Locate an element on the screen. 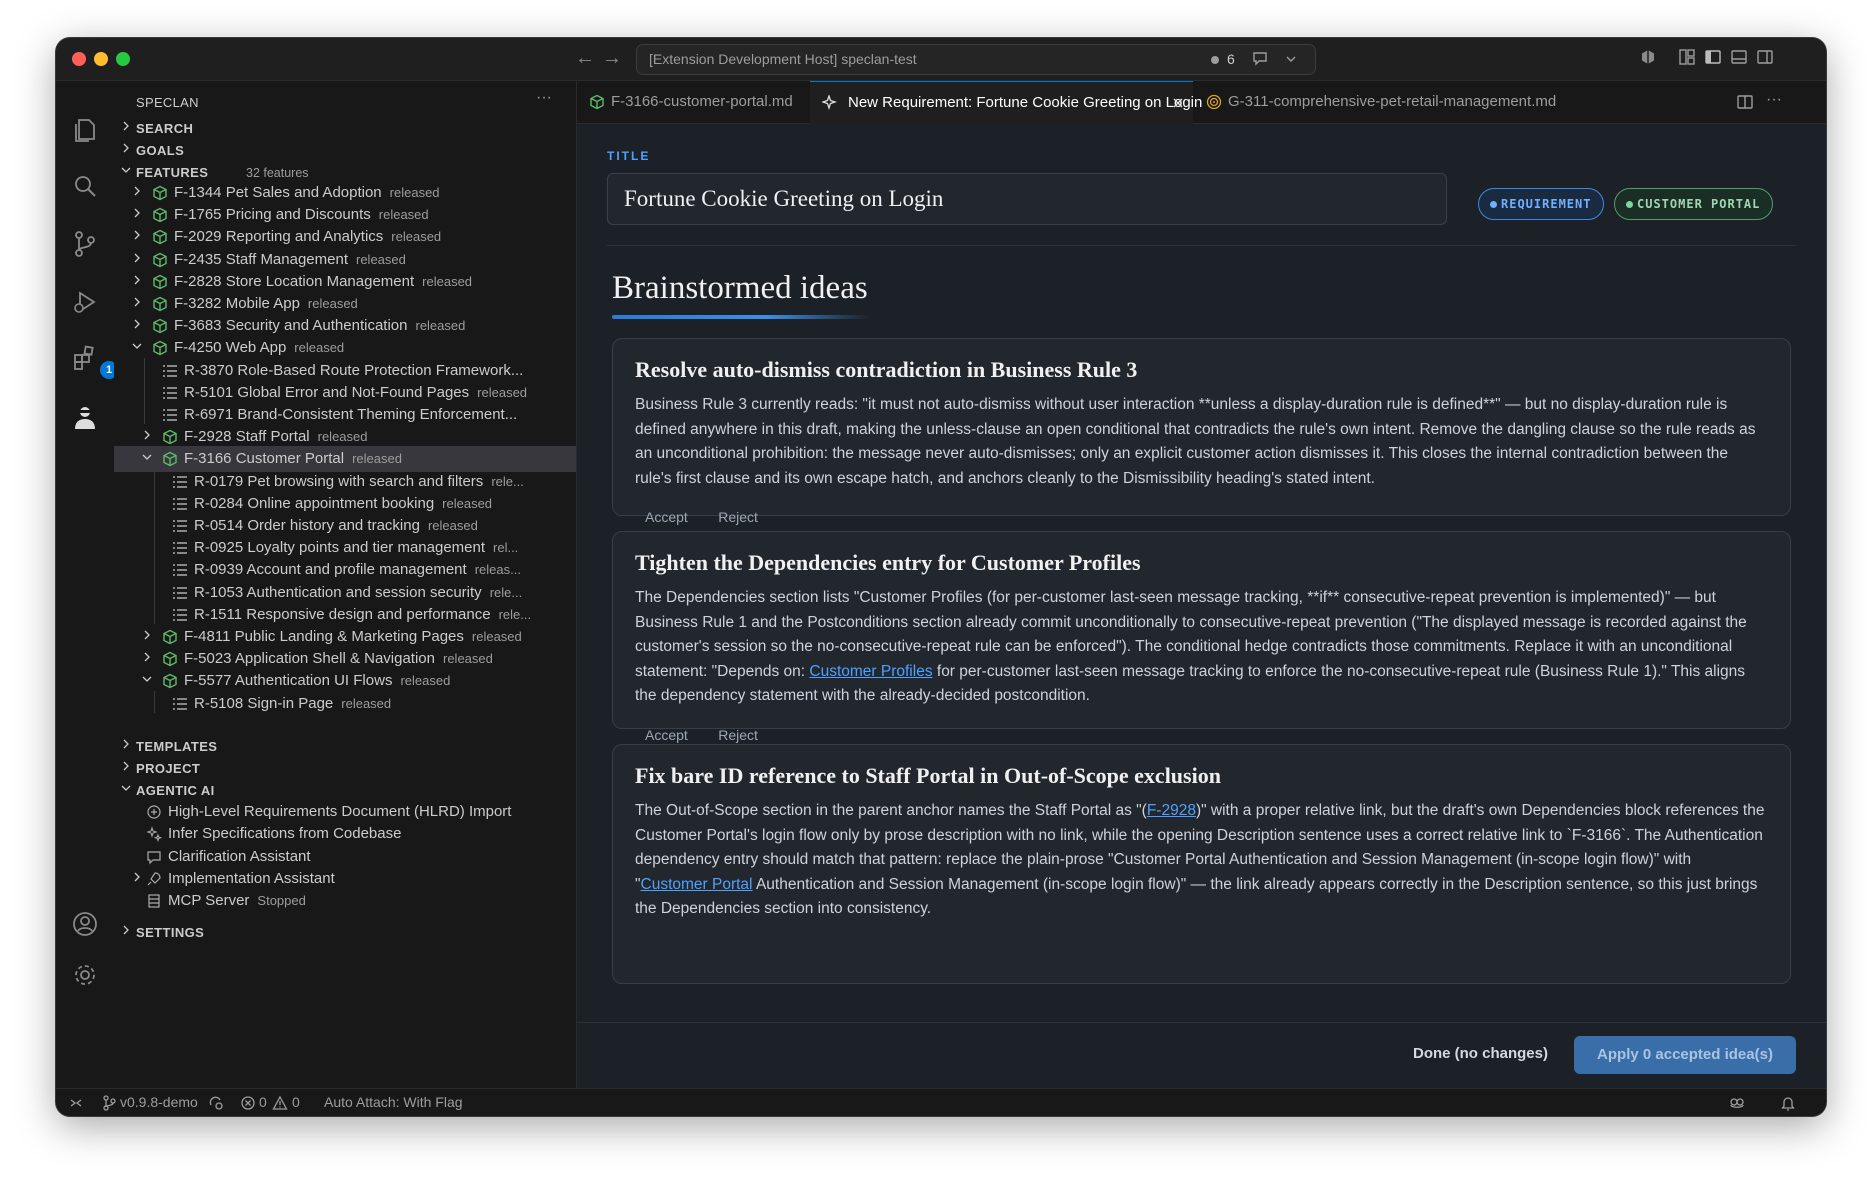 The image size is (1867, 1177). maximize-window-button is located at coordinates (123, 59).